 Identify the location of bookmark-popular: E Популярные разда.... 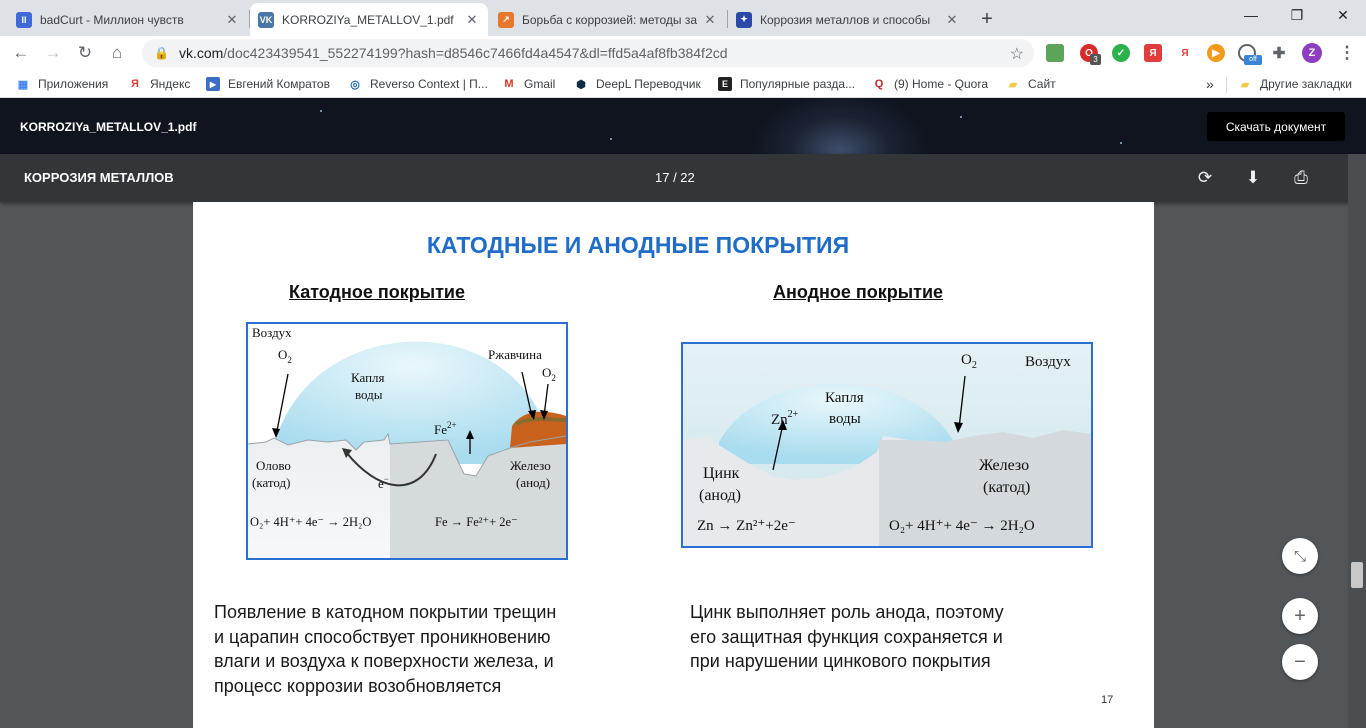
(786, 84).